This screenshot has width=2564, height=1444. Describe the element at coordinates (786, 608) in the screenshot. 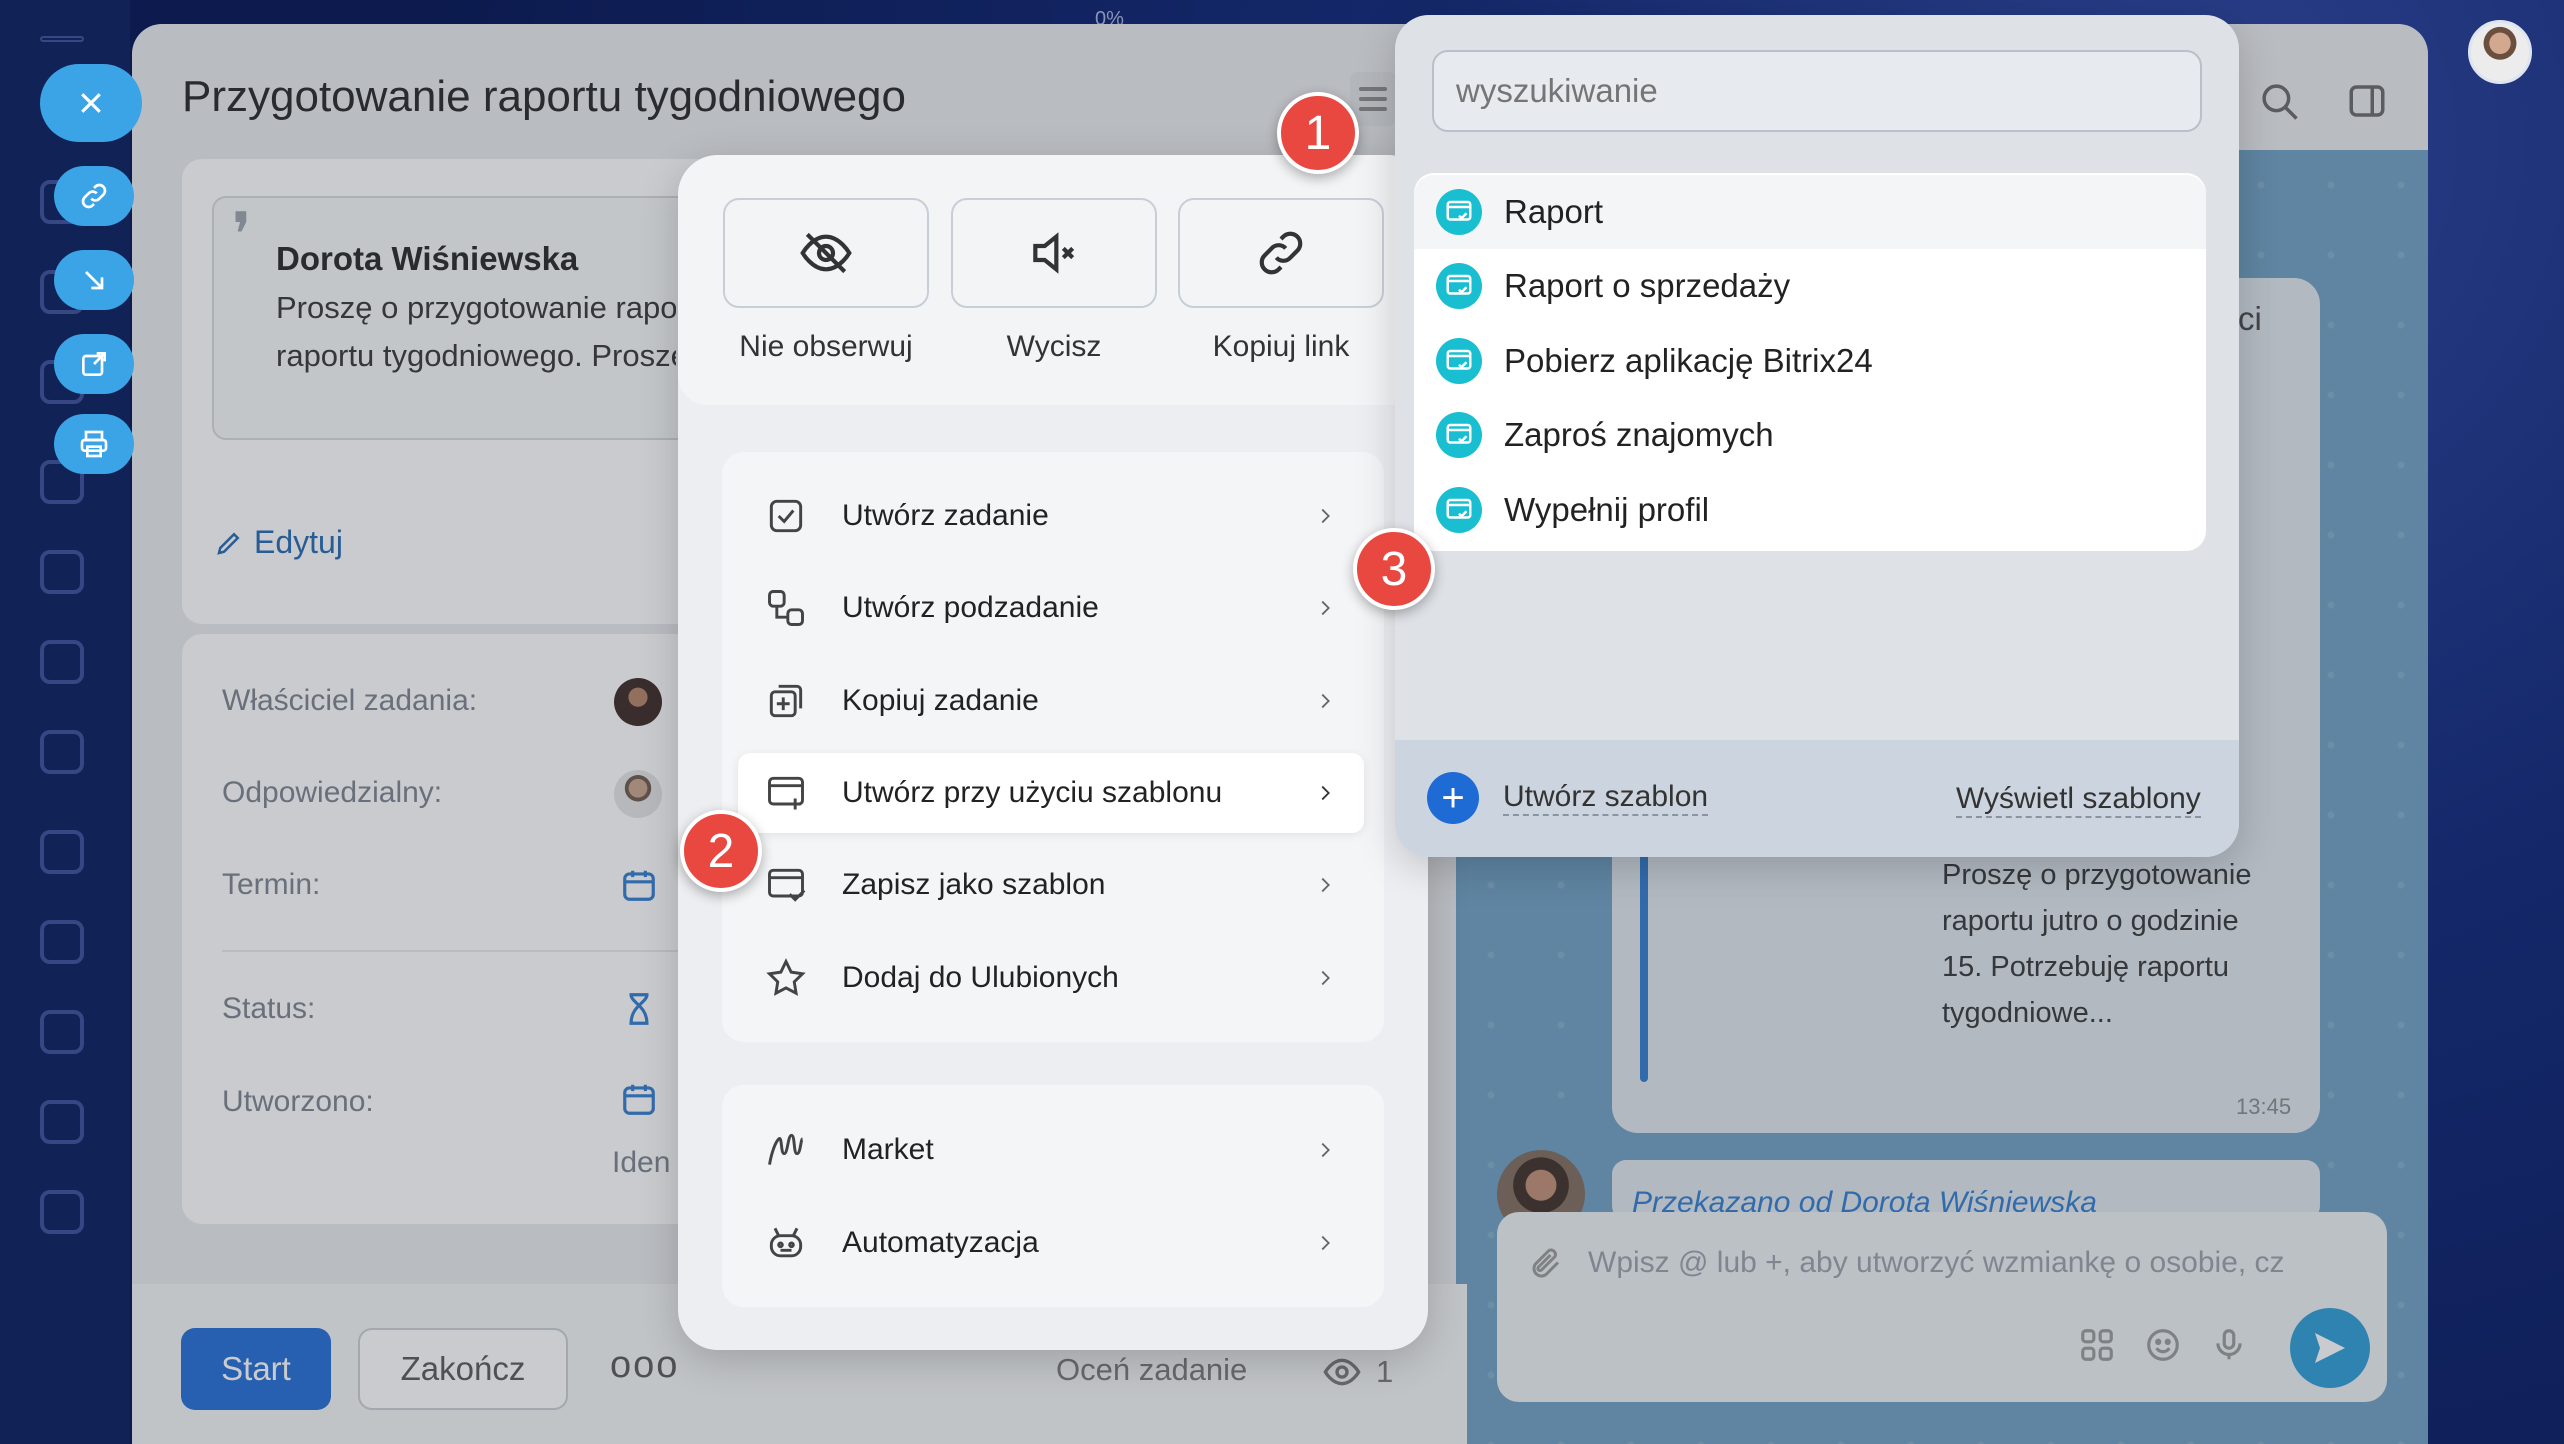

I see `subtask-icon` at that location.